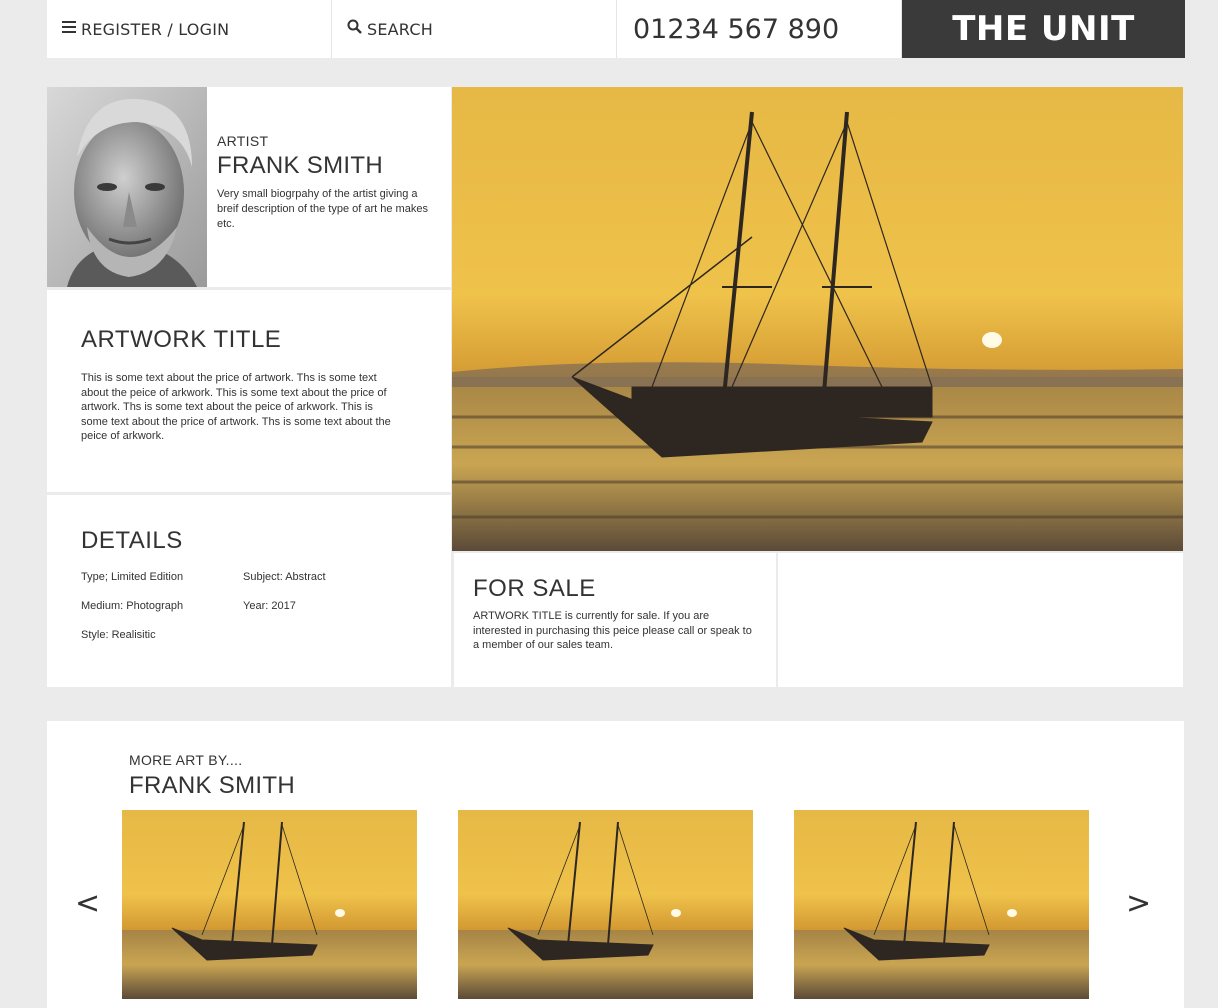 The height and width of the screenshot is (1008, 1218). Describe the element at coordinates (132, 606) in the screenshot. I see `detail-medium: Medium: Photograph` at that location.